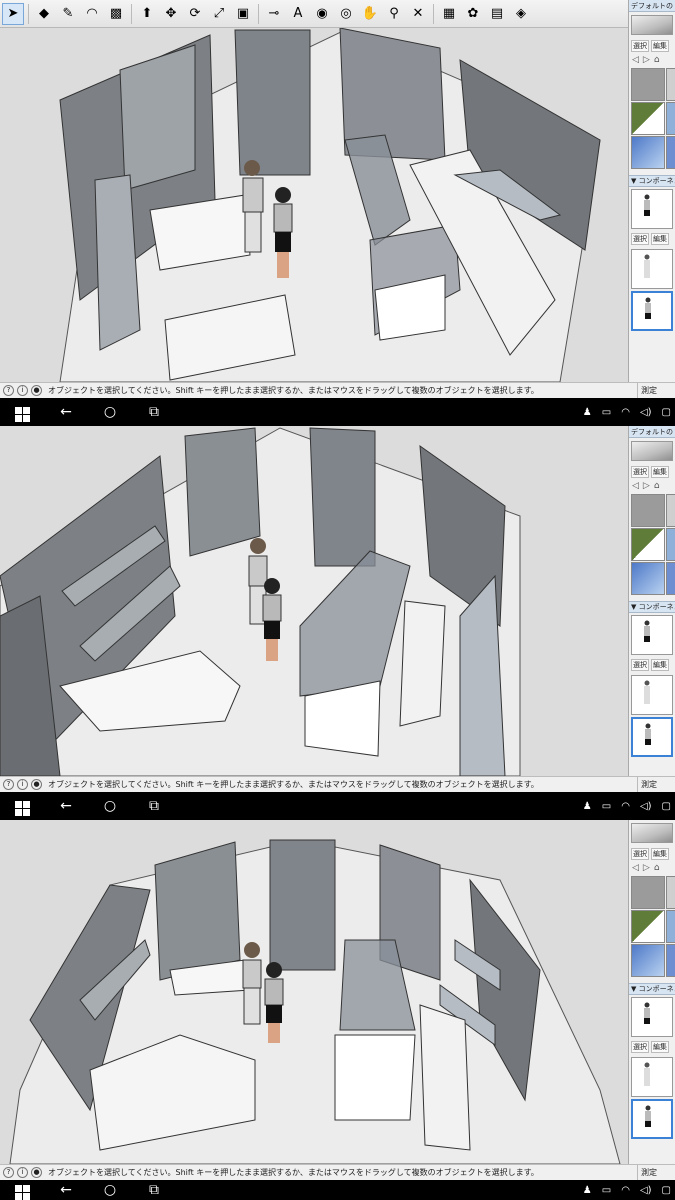  Describe the element at coordinates (219, 14) in the screenshot. I see `scale-tool: ⤢` at that location.